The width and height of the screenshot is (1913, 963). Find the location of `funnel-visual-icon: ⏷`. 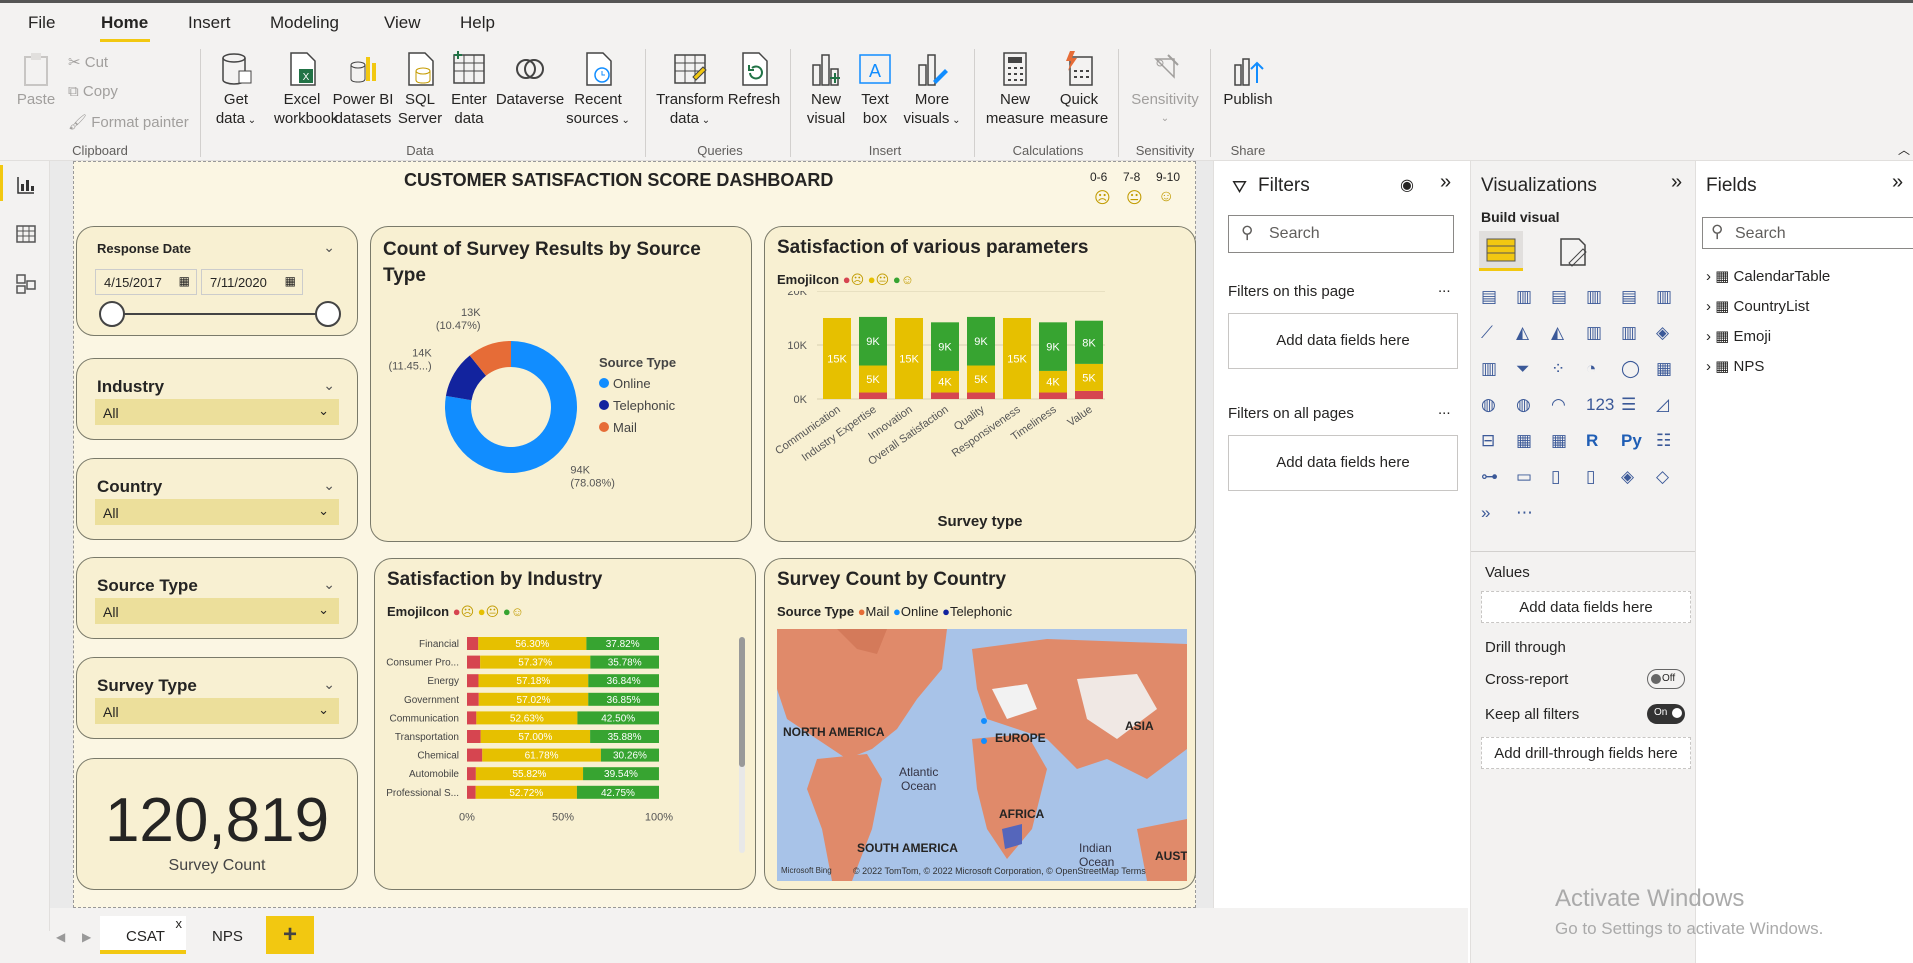

funnel-visual-icon: ⏷ is located at coordinates (1528, 371).